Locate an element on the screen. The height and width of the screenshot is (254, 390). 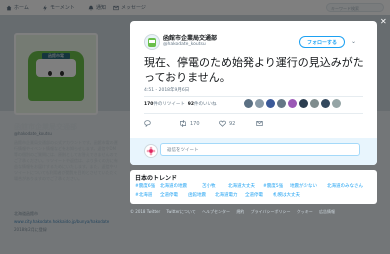
footer-link: 規約 is located at coordinates (240, 211).